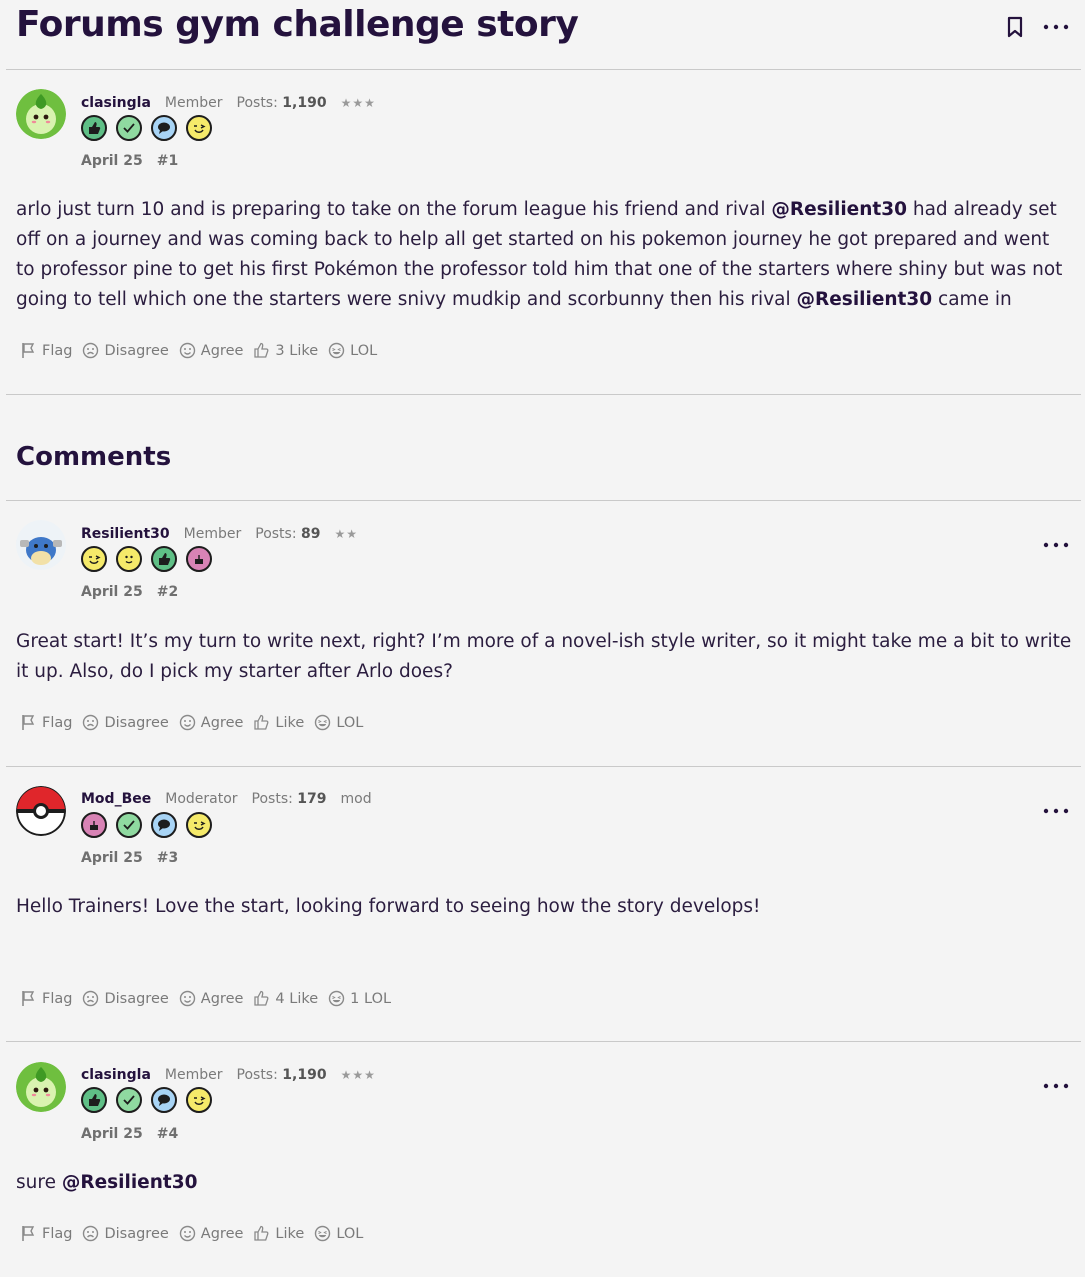 The image size is (1085, 1277). I want to click on reaction-bar: Flag Disagree Agree Like LOL, so click(191, 1233).